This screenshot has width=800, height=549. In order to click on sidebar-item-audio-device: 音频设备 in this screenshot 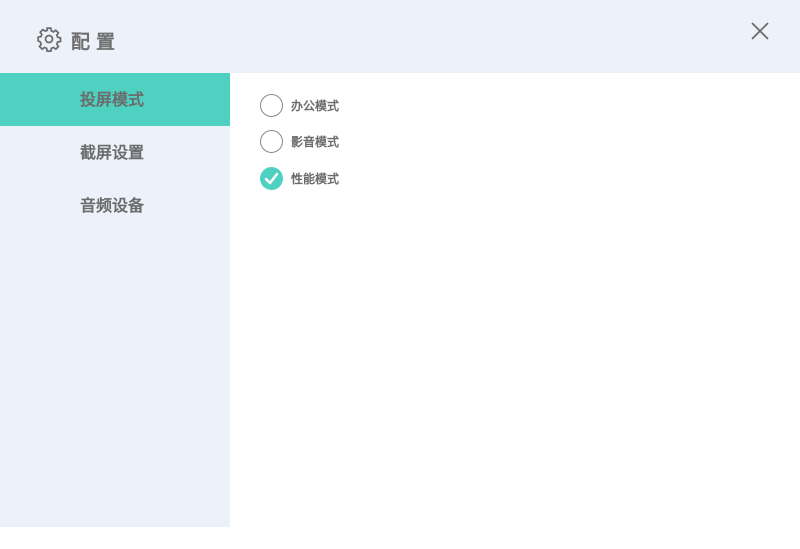, I will do `click(115, 205)`.